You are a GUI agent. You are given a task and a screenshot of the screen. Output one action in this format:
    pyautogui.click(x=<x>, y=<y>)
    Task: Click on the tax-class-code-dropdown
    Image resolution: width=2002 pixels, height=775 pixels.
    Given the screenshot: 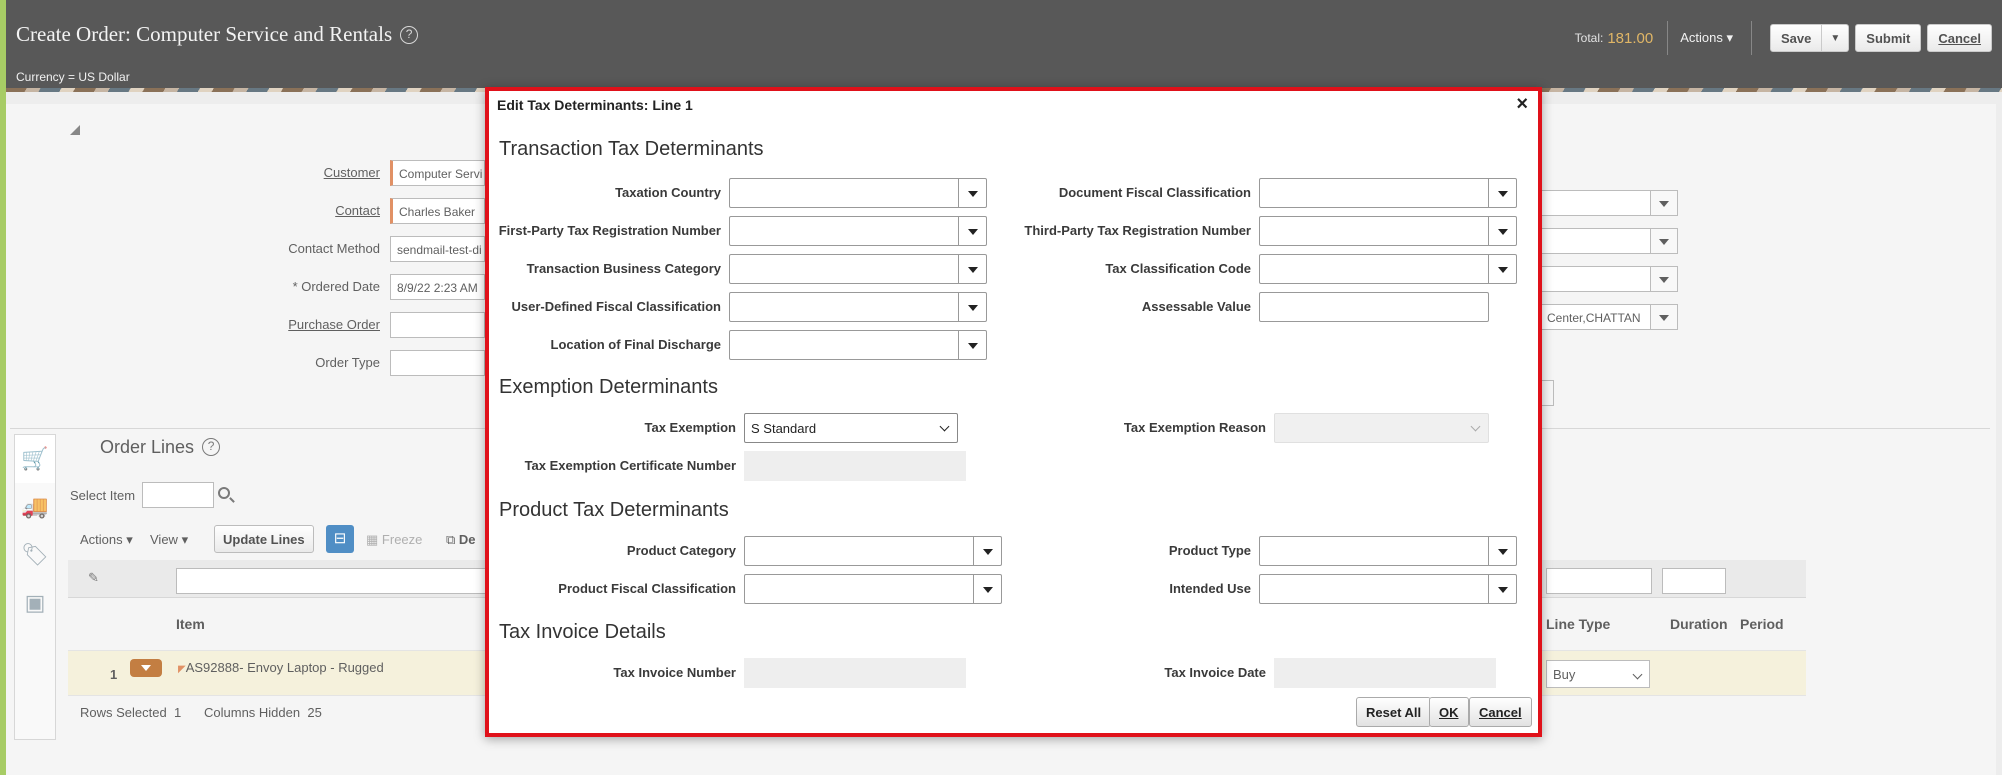 What is the action you would take?
    pyautogui.click(x=1502, y=269)
    